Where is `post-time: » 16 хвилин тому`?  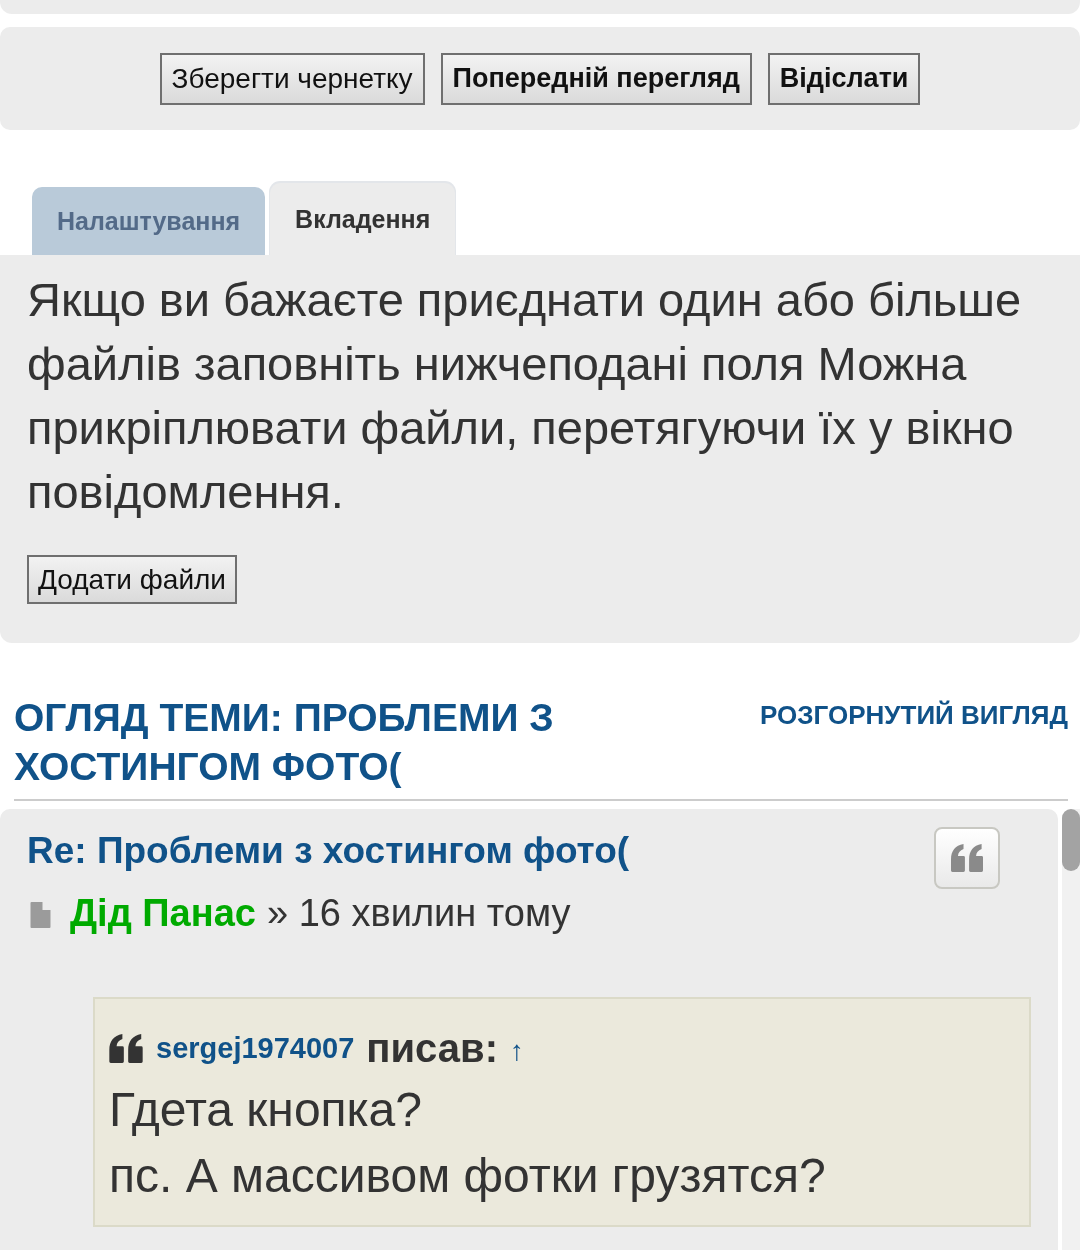 post-time: » 16 хвилин тому is located at coordinates (419, 913).